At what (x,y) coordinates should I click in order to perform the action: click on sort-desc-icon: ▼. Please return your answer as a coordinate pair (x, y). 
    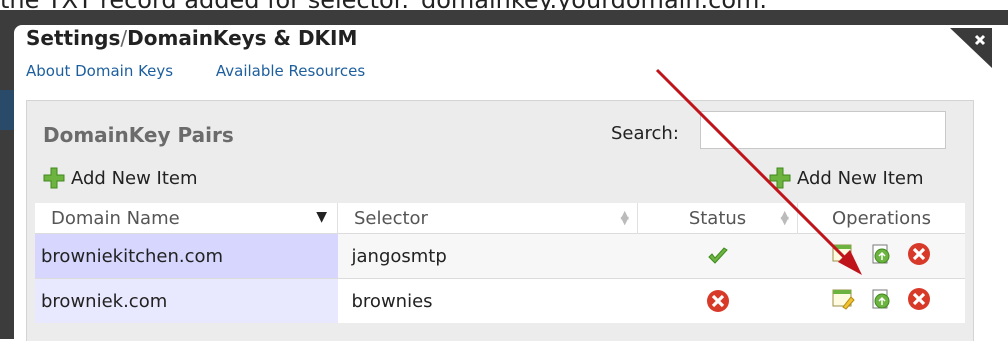
    Looking at the image, I should click on (321, 217).